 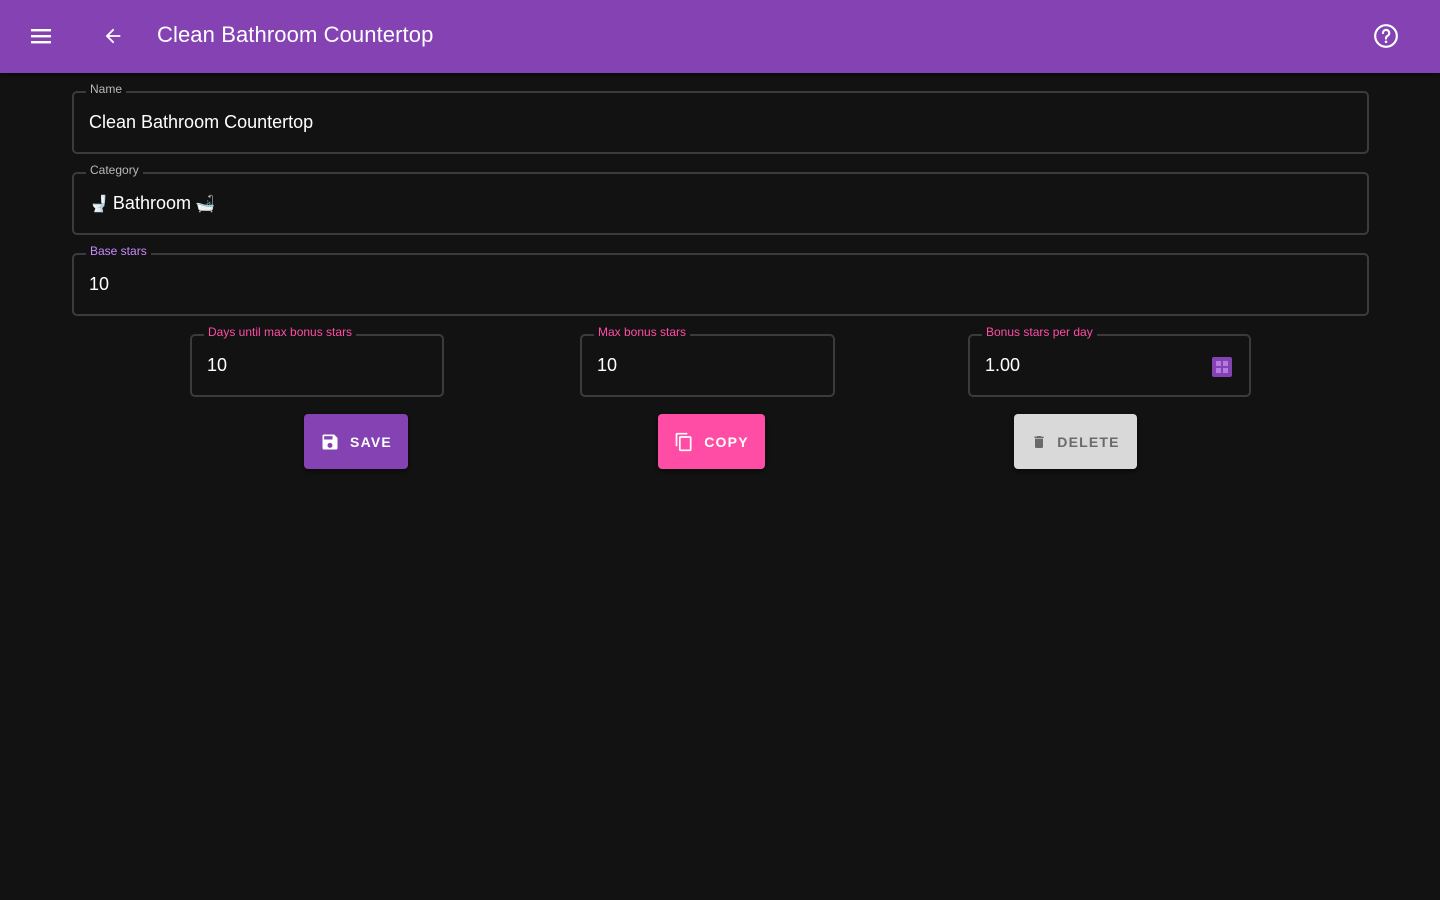 What do you see at coordinates (683, 441) in the screenshot?
I see `copy-icon` at bounding box center [683, 441].